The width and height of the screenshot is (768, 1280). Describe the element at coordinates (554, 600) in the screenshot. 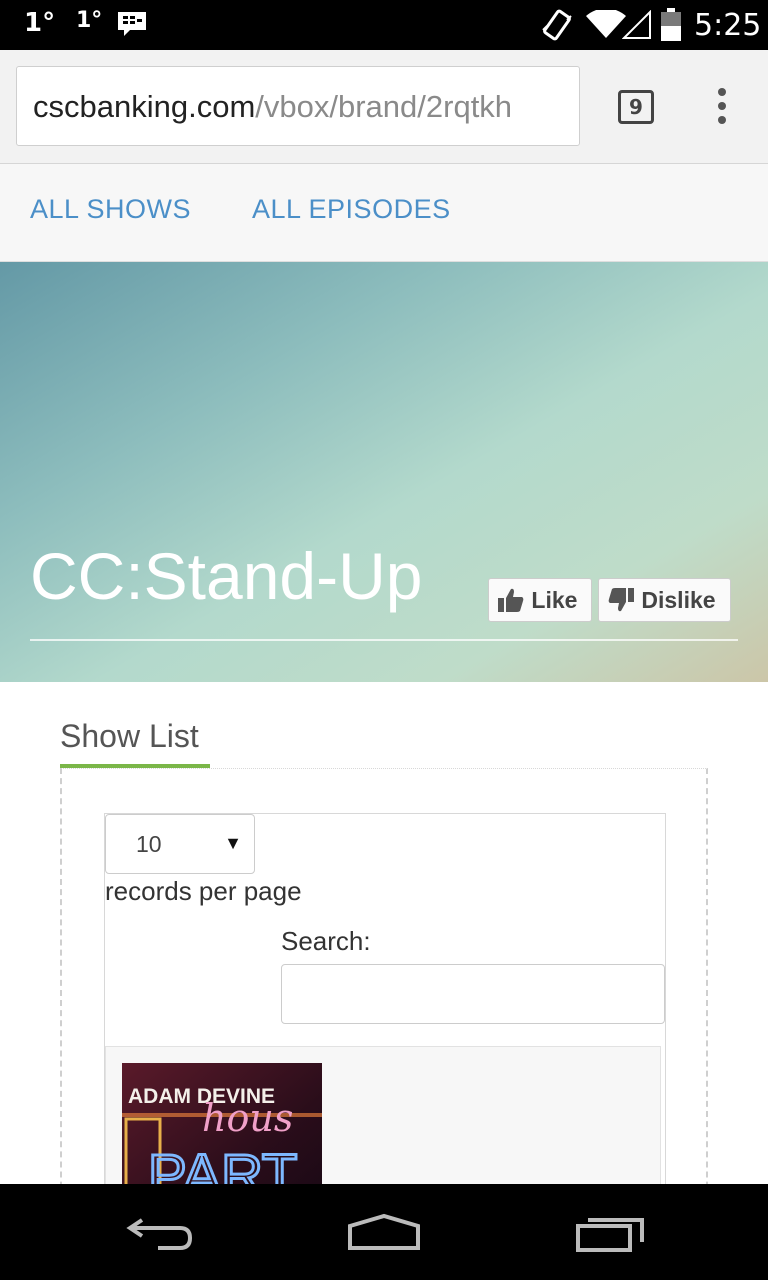

I see `like-label: Like` at that location.